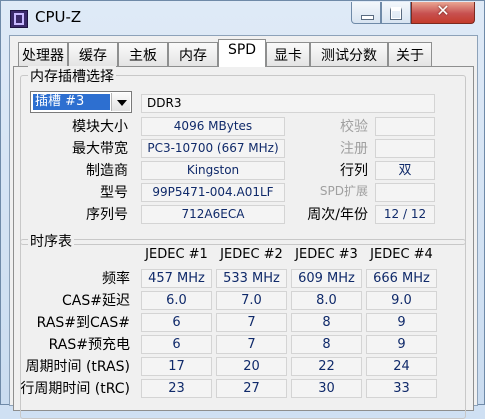 Image resolution: width=485 pixels, height=419 pixels. What do you see at coordinates (326, 254) in the screenshot?
I see `timing-col-jedec3: JEDEC #3` at bounding box center [326, 254].